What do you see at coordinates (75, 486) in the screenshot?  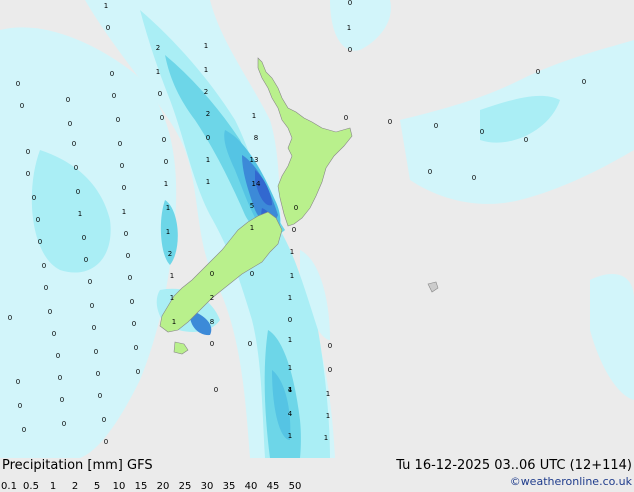 I see `legend-tick-label: 2` at bounding box center [75, 486].